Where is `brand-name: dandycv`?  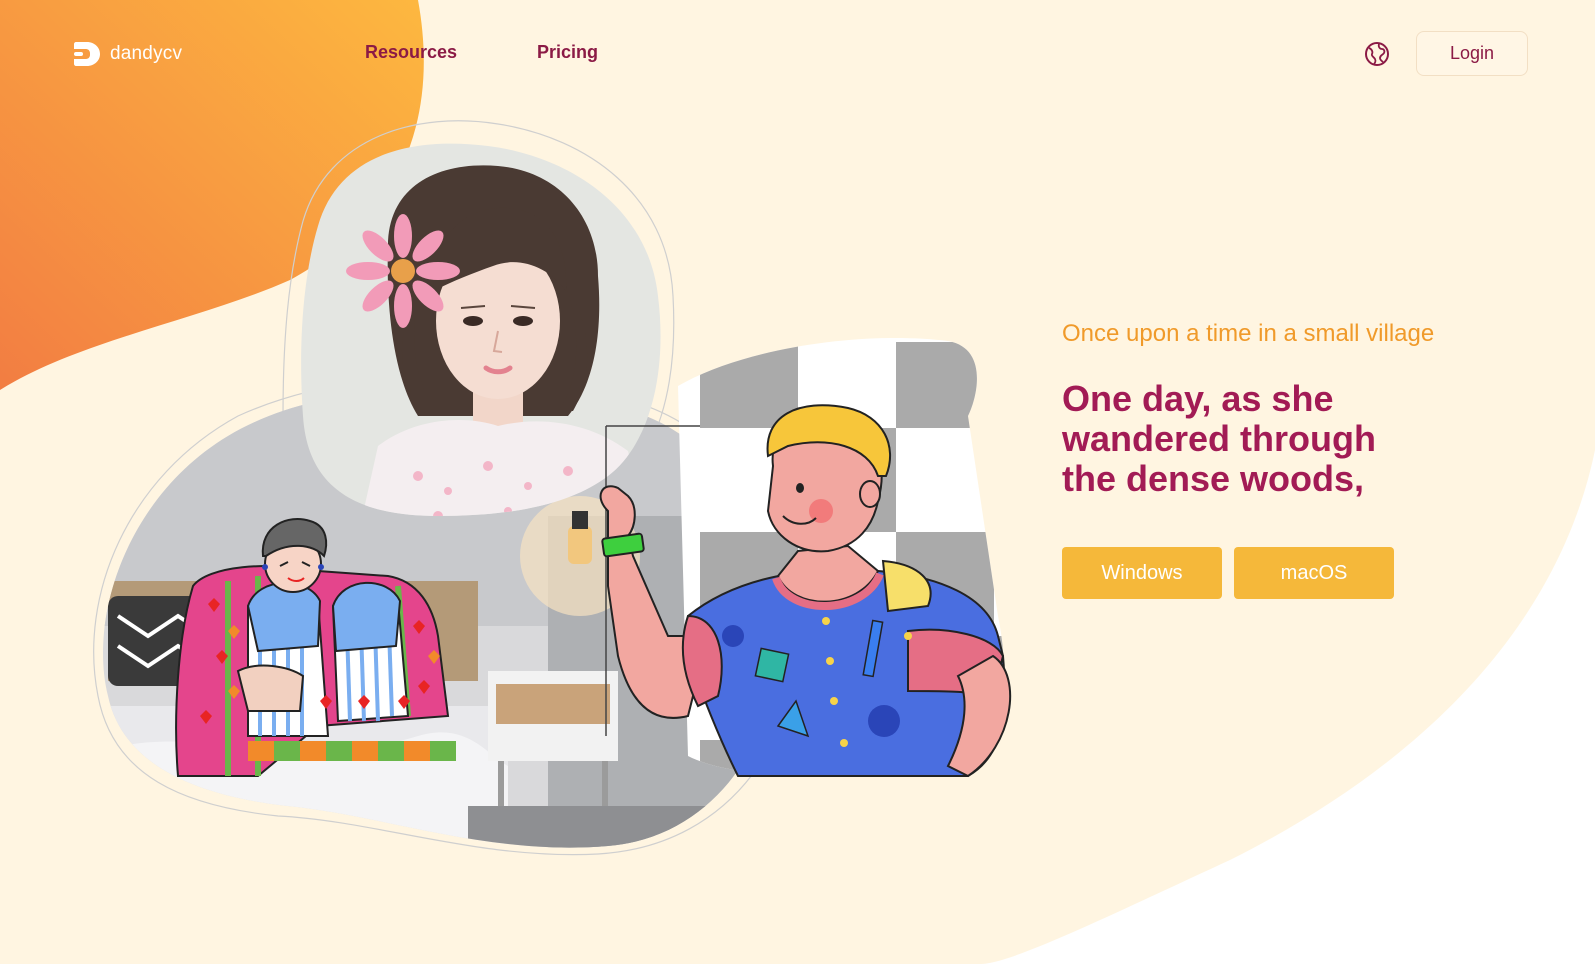
brand-name: dandycv is located at coordinates (146, 53).